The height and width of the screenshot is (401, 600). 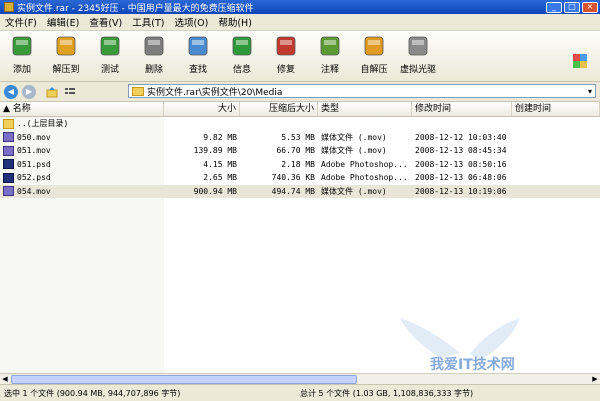 What do you see at coordinates (220, 177) in the screenshot?
I see `cell-size-text: 2.65 MB` at bounding box center [220, 177].